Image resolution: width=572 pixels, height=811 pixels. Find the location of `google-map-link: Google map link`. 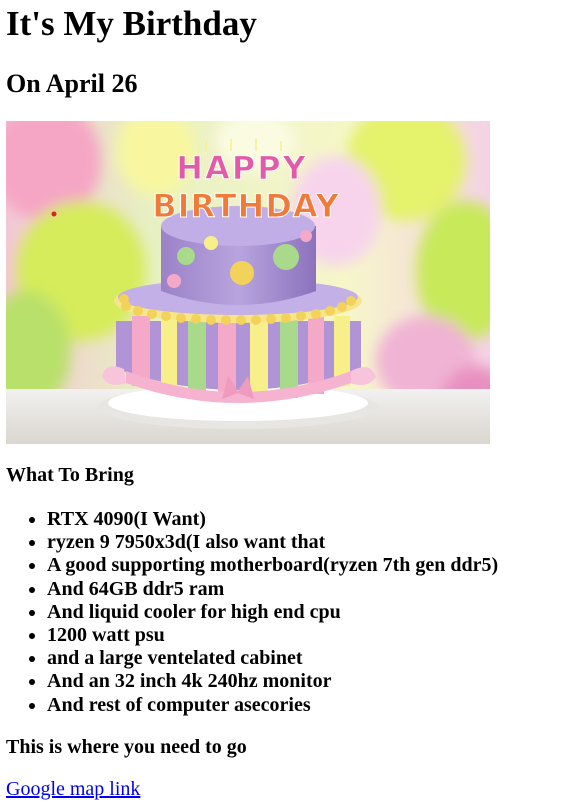

google-map-link: Google map link is located at coordinates (73, 789).